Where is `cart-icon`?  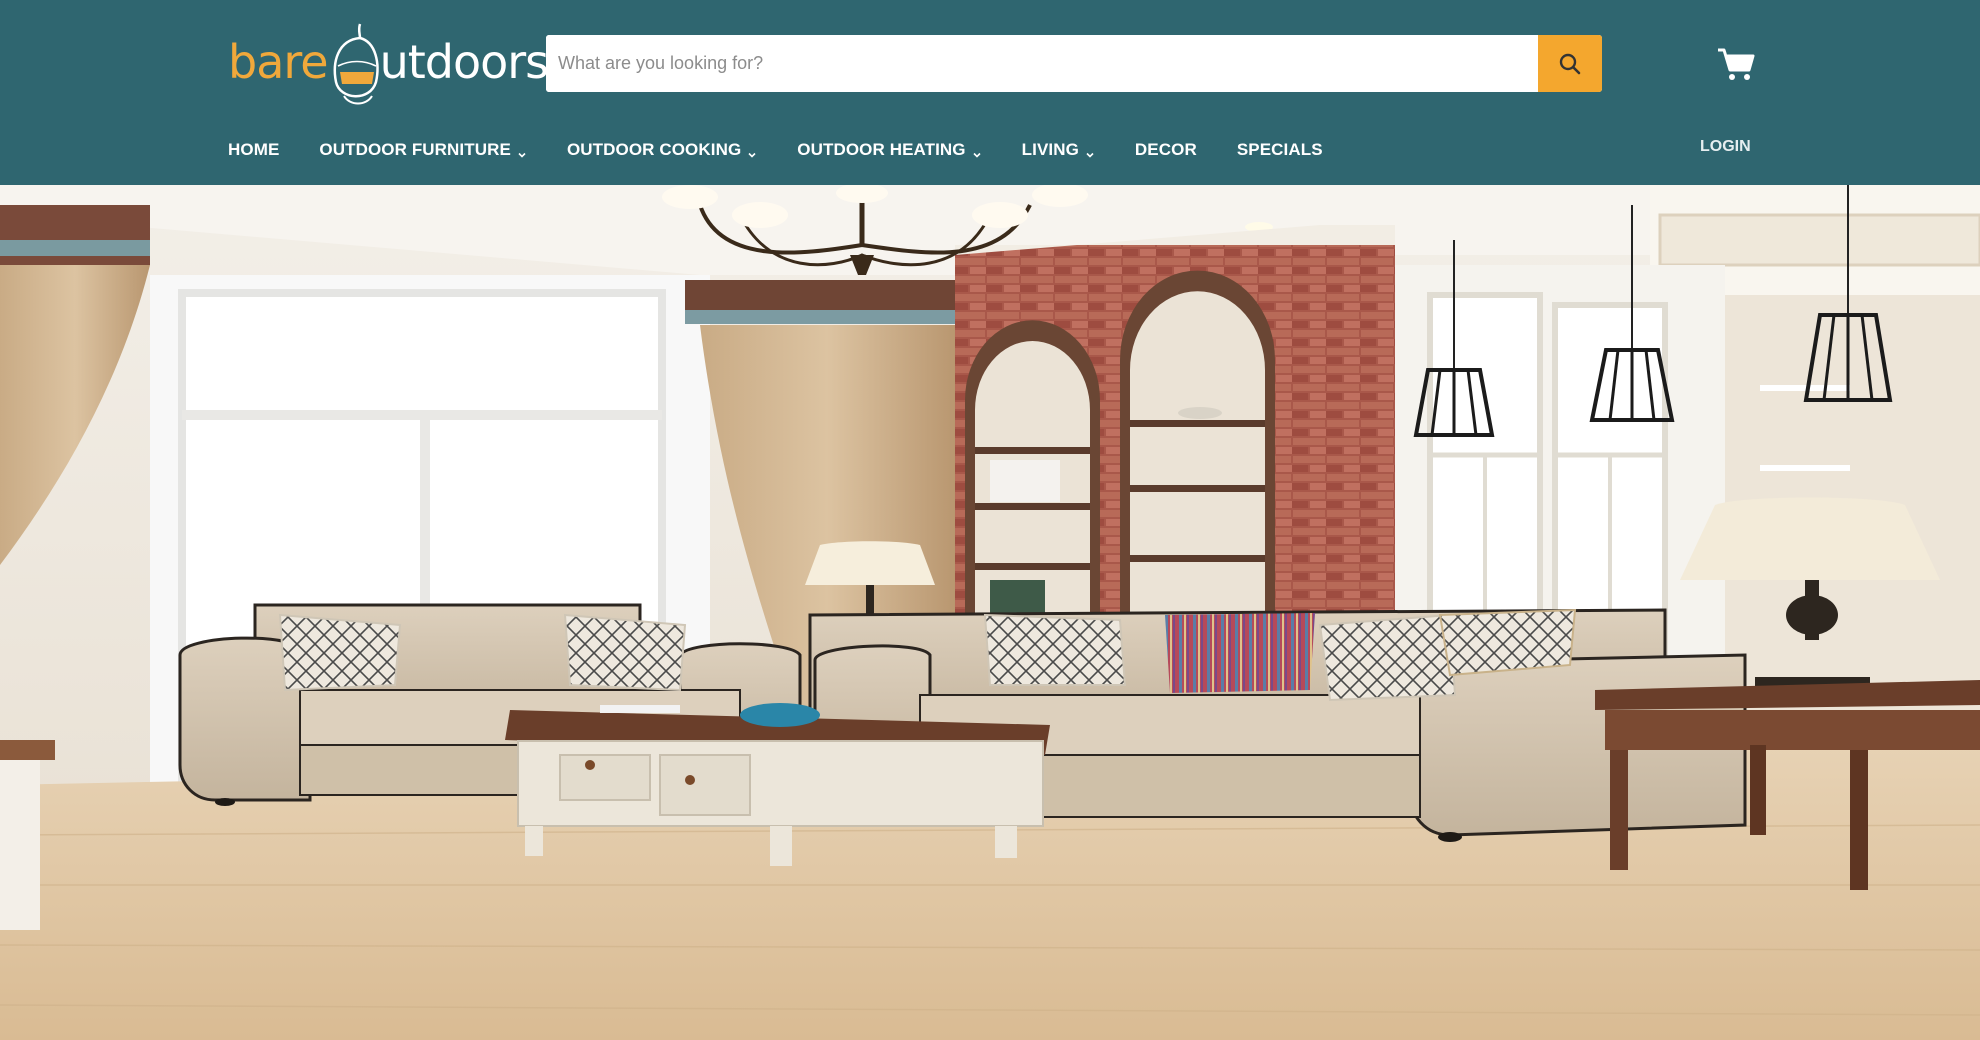 cart-icon is located at coordinates (1736, 64).